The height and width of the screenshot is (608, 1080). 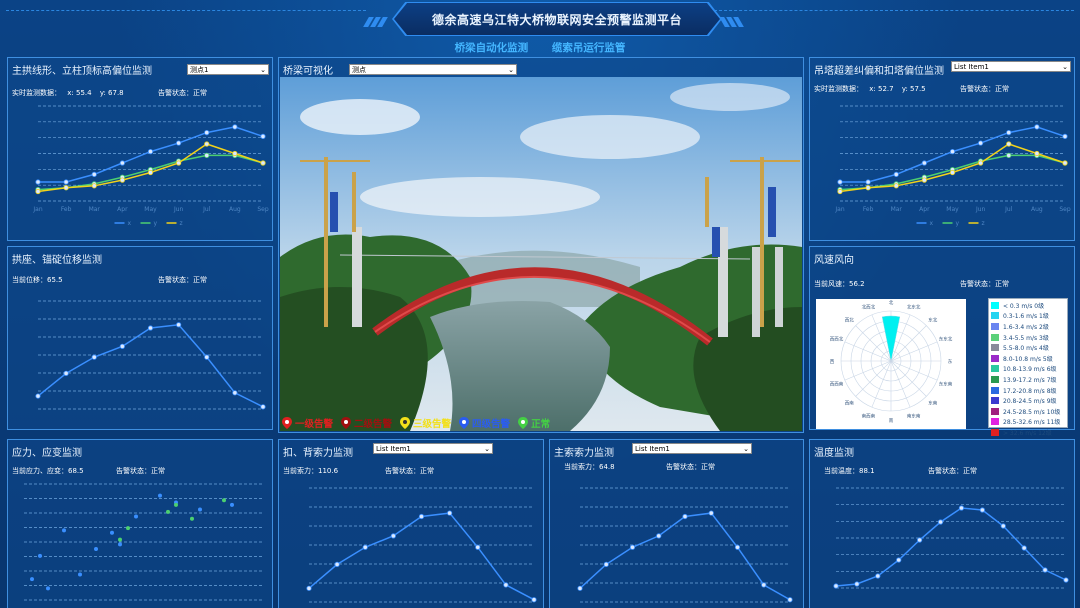 What do you see at coordinates (932, 319) in the screenshot?
I see `direction-label: 东北` at bounding box center [932, 319].